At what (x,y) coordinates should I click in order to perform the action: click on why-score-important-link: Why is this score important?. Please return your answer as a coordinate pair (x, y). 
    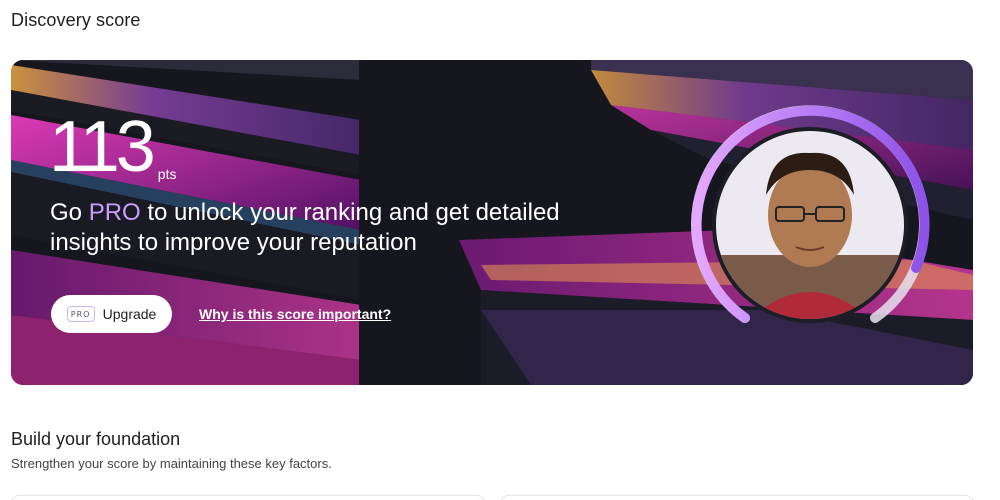
    Looking at the image, I should click on (295, 314).